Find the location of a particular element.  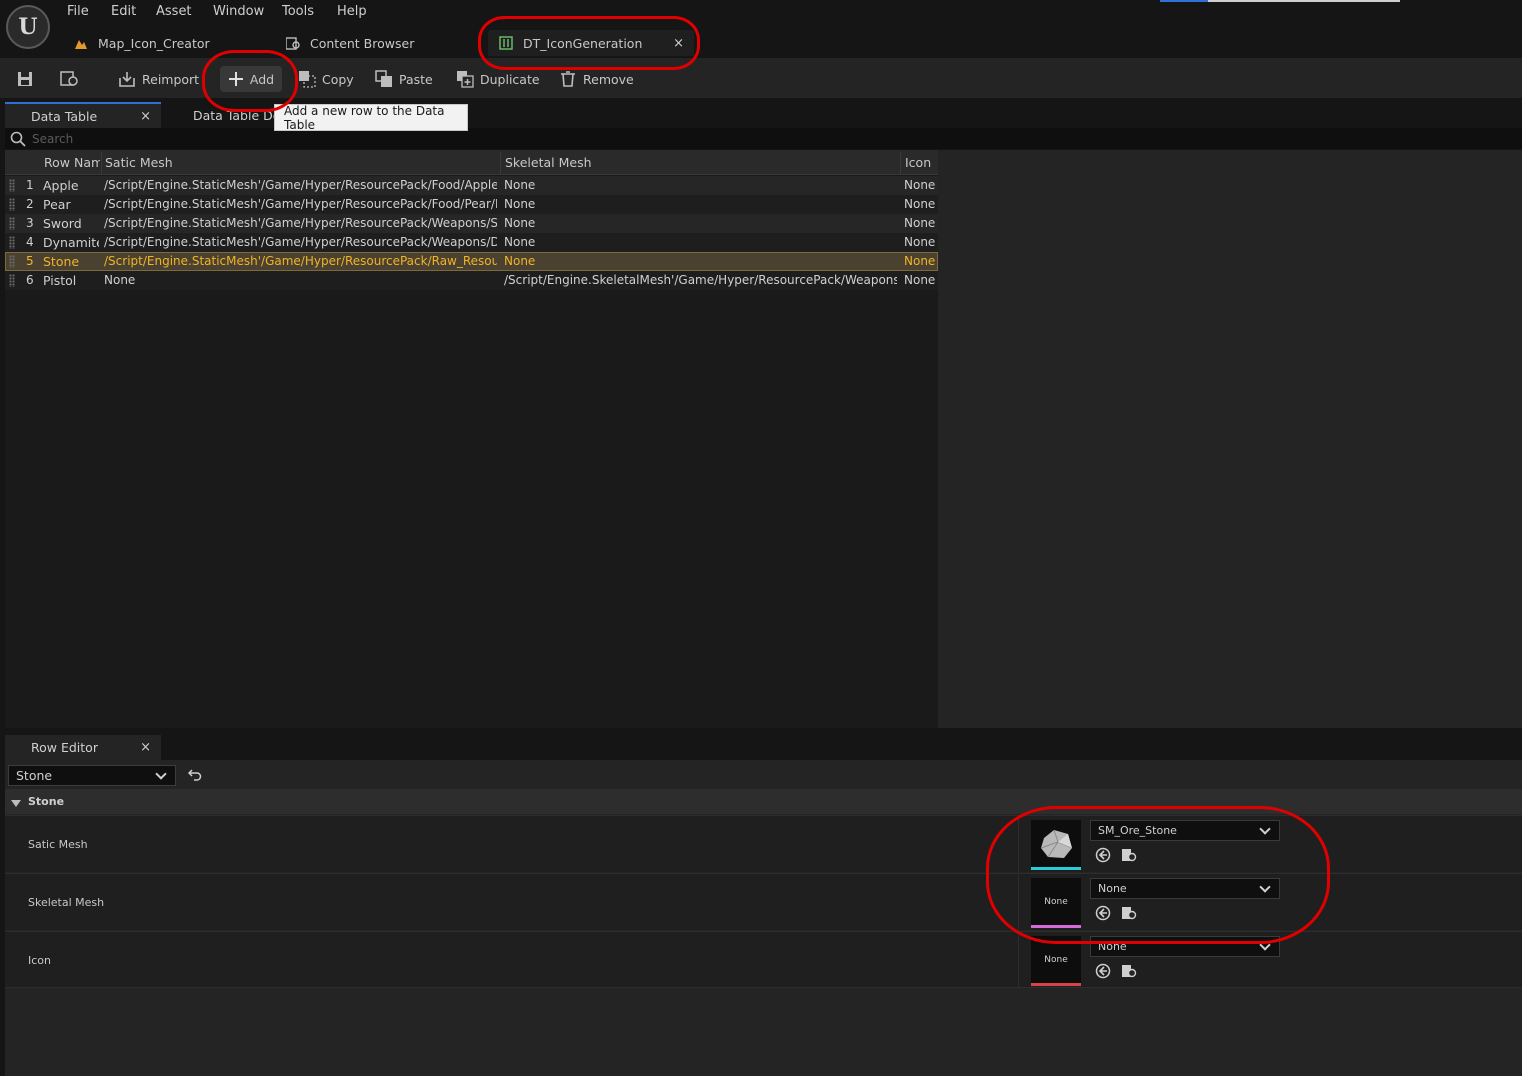

row-name: Sword is located at coordinates (62, 223).